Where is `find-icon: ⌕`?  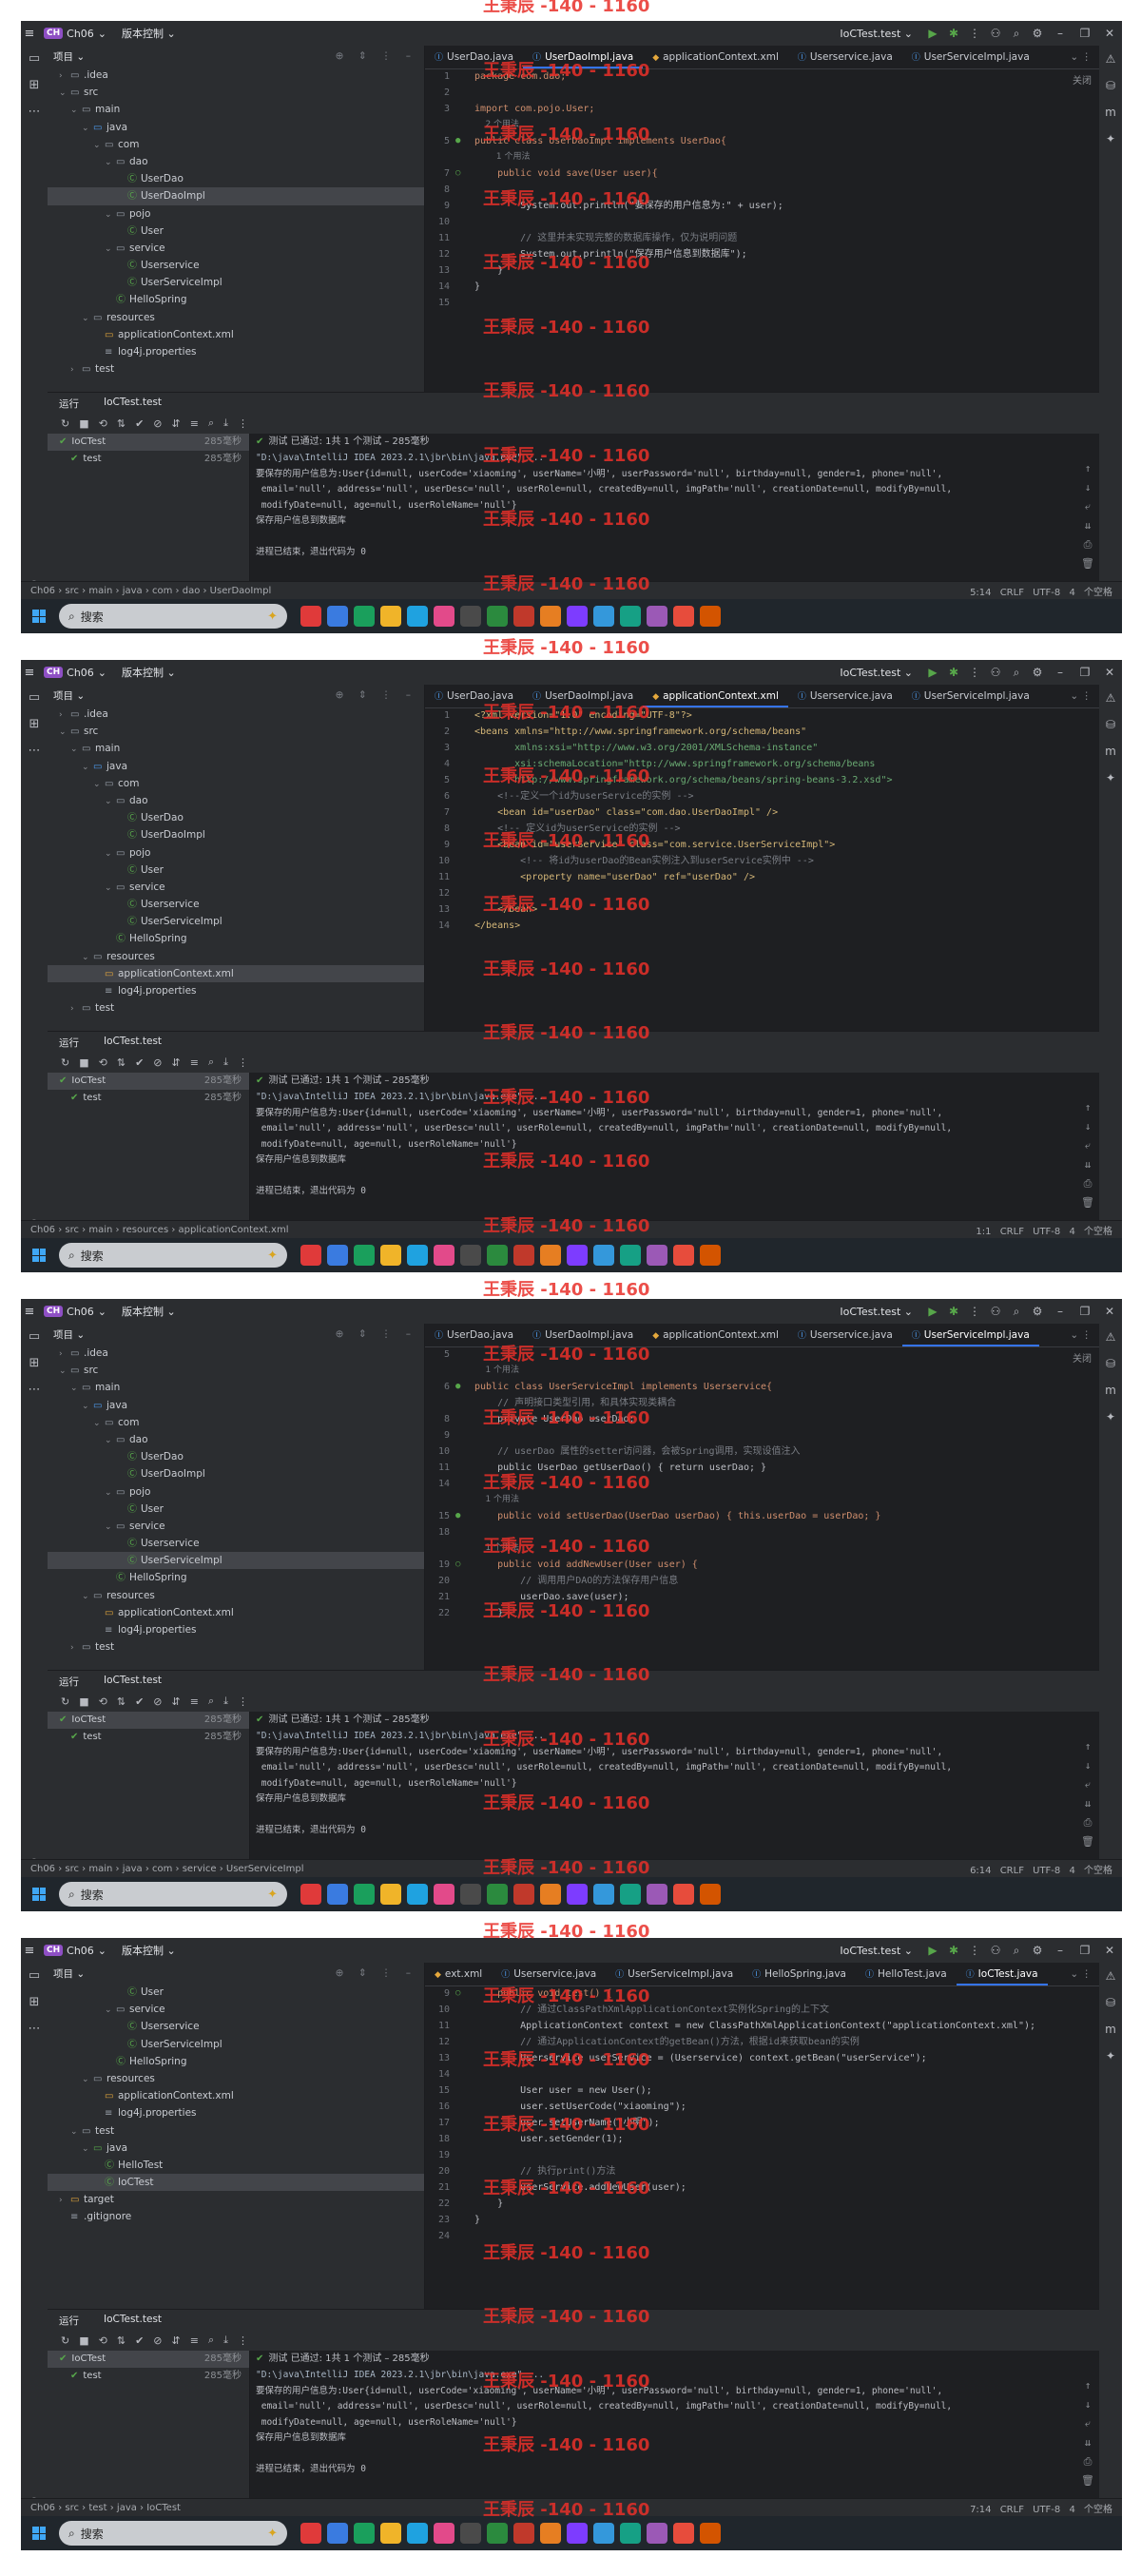
find-icon: ⌕ is located at coordinates (211, 2340).